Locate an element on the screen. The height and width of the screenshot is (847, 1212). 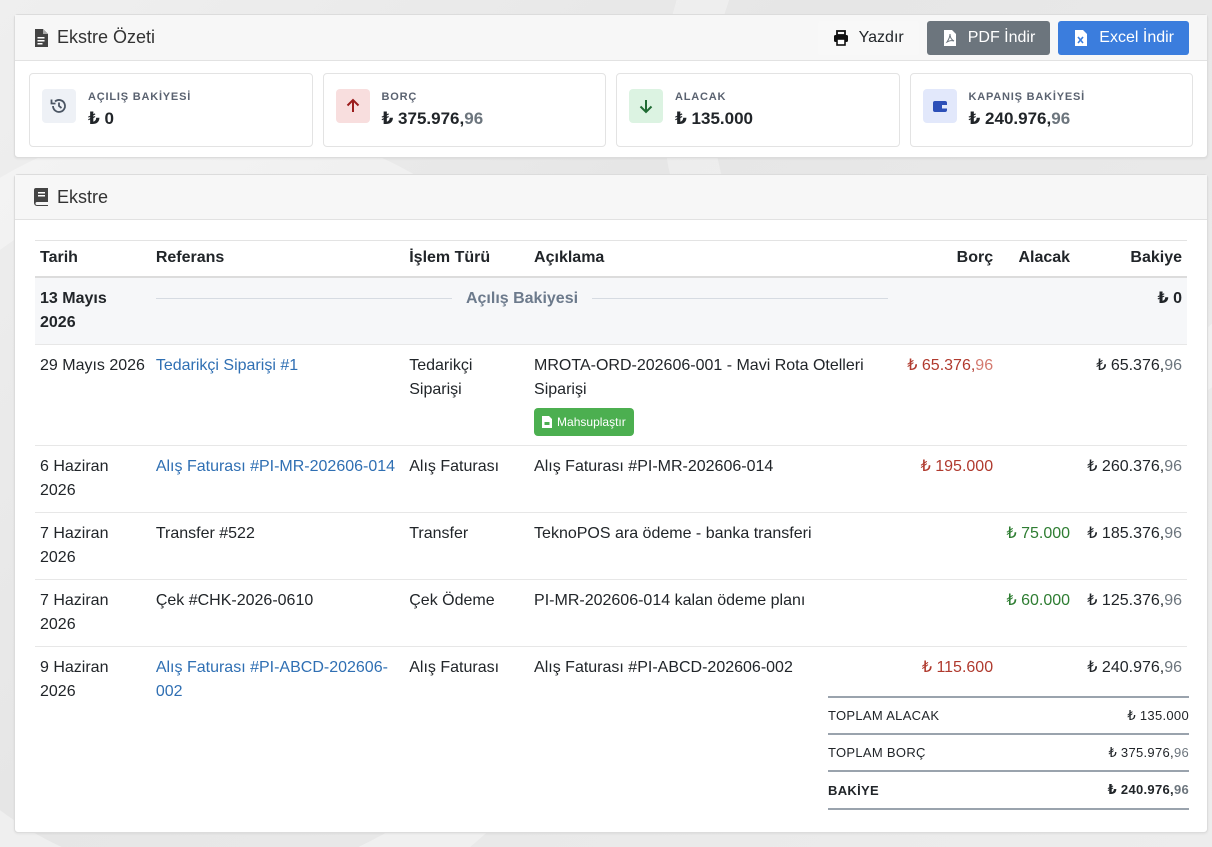
opening-balance-row: 13 Mayıs 2026 Açılış Bakiyesi ₺ 0 is located at coordinates (611, 310).